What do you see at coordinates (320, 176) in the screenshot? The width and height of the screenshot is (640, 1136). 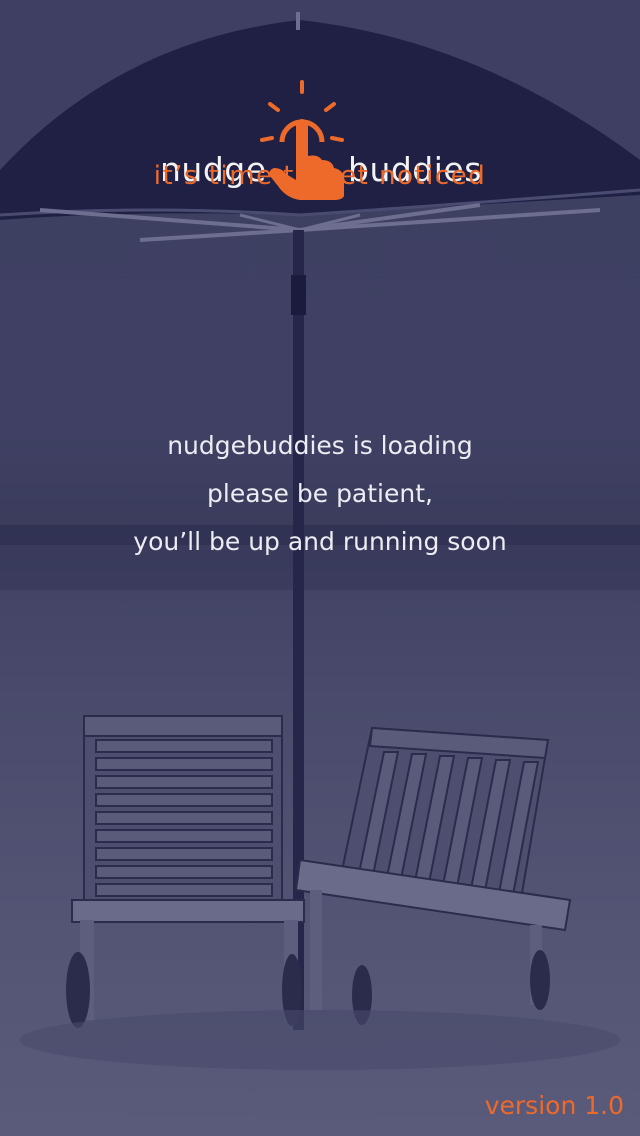 I see `app-tagline: it’s time to get noticed` at bounding box center [320, 176].